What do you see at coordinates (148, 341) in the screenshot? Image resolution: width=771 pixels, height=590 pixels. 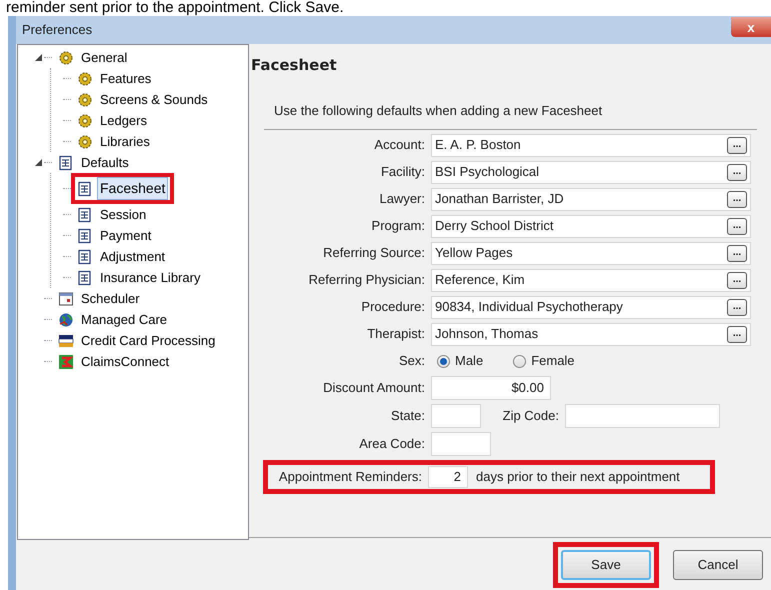 I see `tree-item: Credit Card Processing` at bounding box center [148, 341].